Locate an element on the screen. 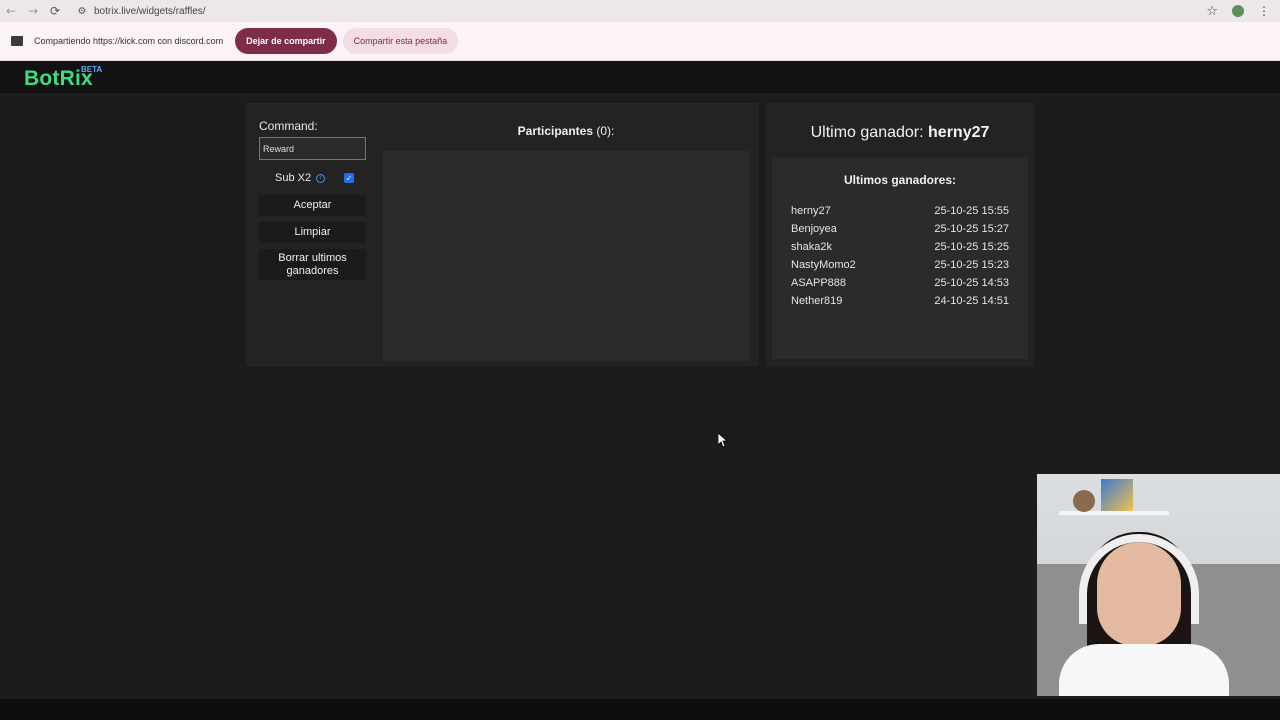 This screenshot has width=1280, height=720. winner-name: shaka2k is located at coordinates (811, 247).